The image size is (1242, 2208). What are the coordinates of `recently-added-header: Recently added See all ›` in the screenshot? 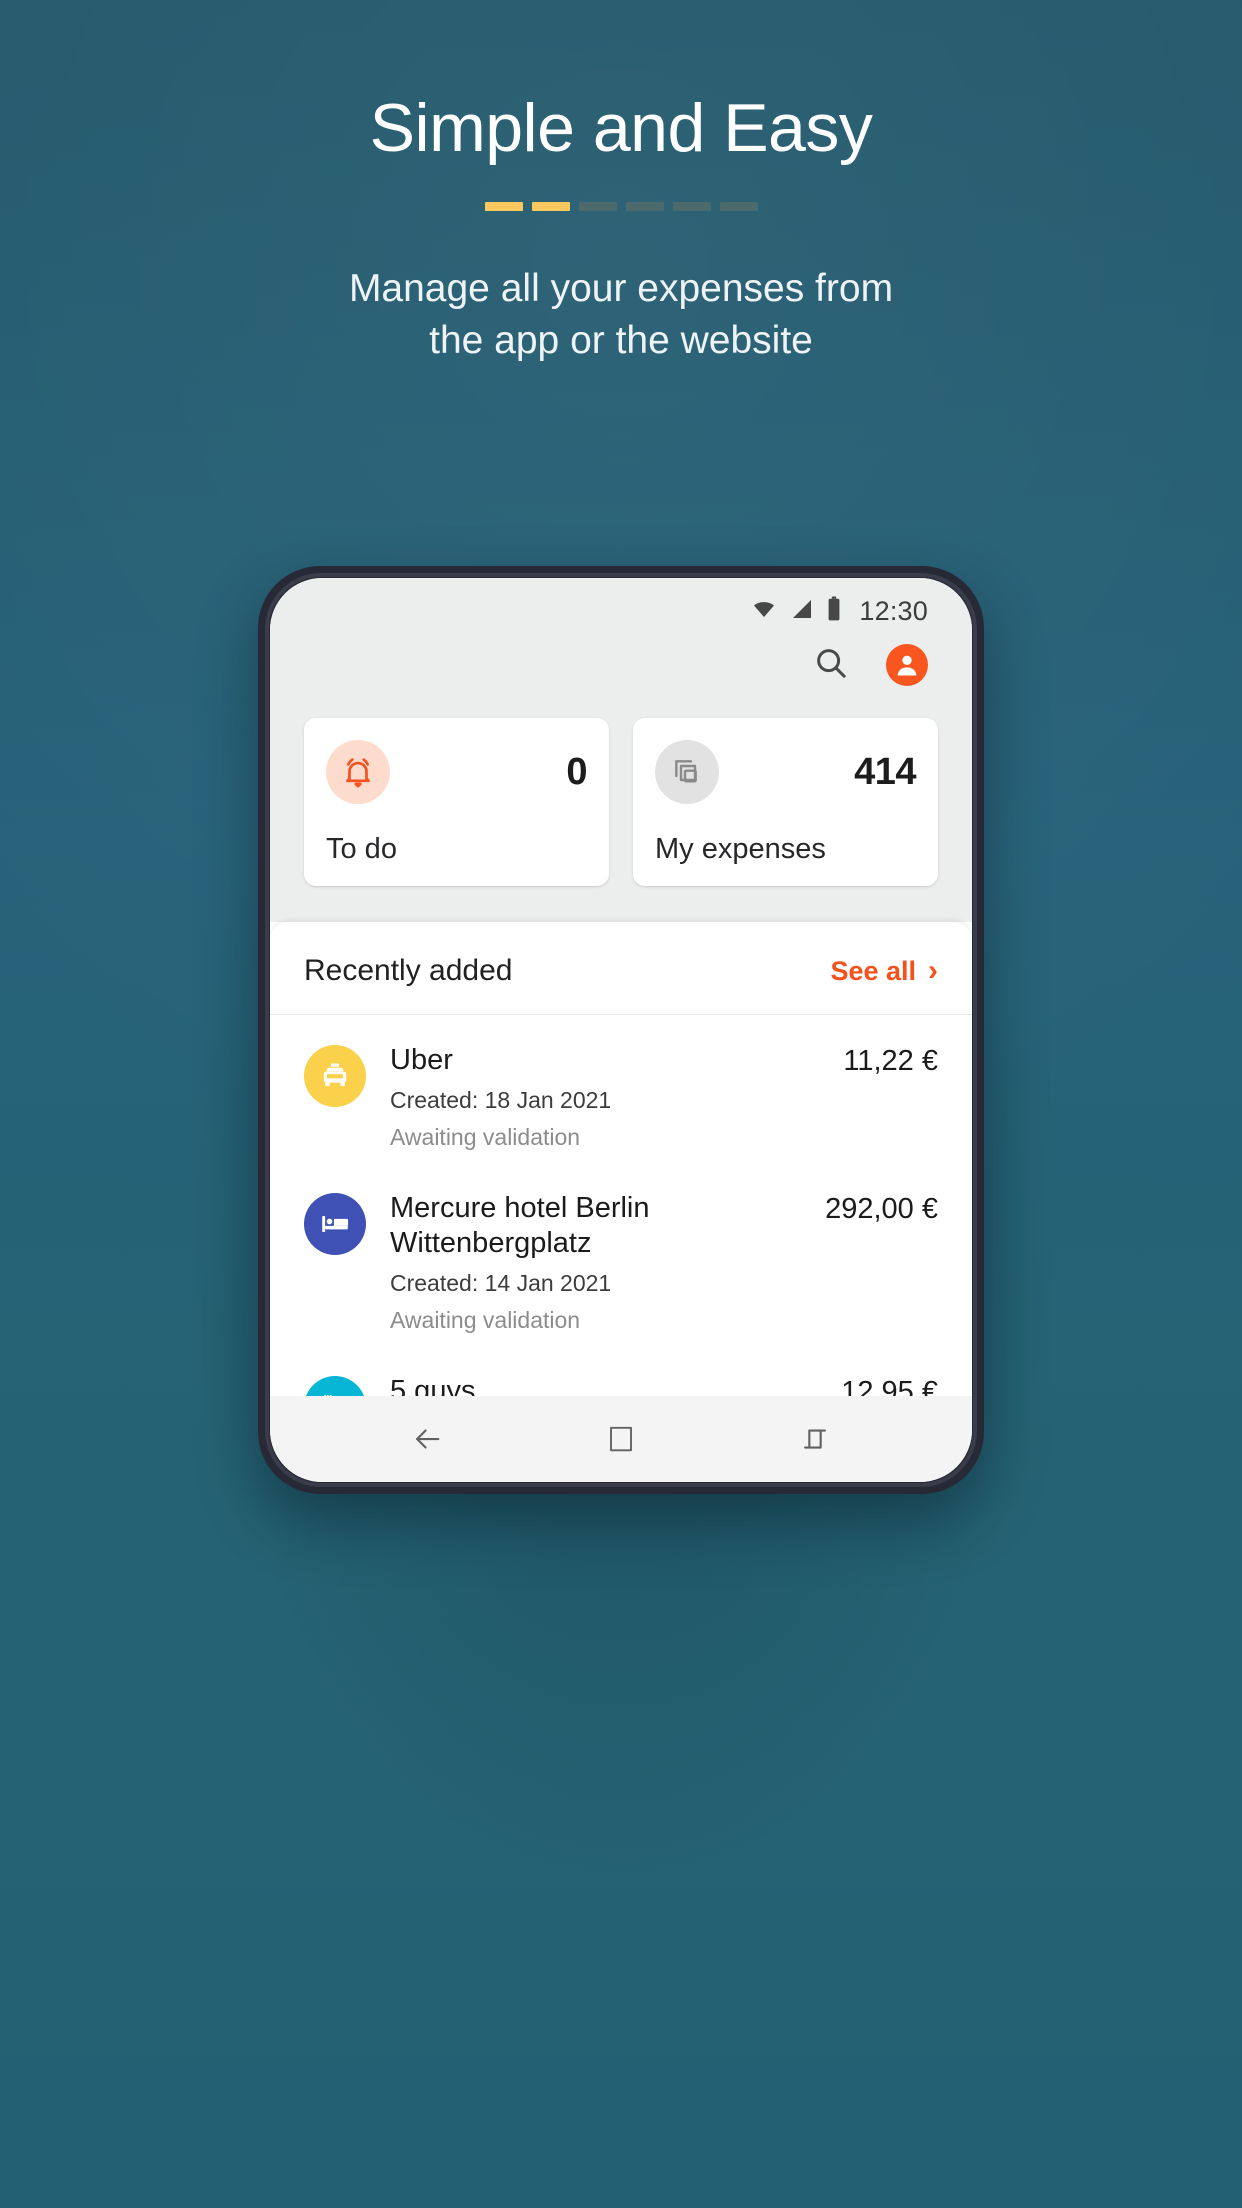 It's located at (621, 968).